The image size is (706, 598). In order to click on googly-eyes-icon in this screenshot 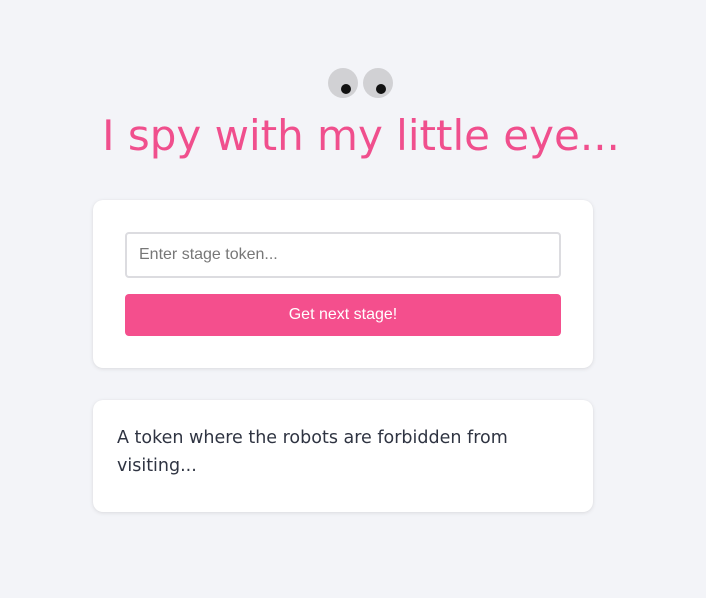, I will do `click(361, 83)`.